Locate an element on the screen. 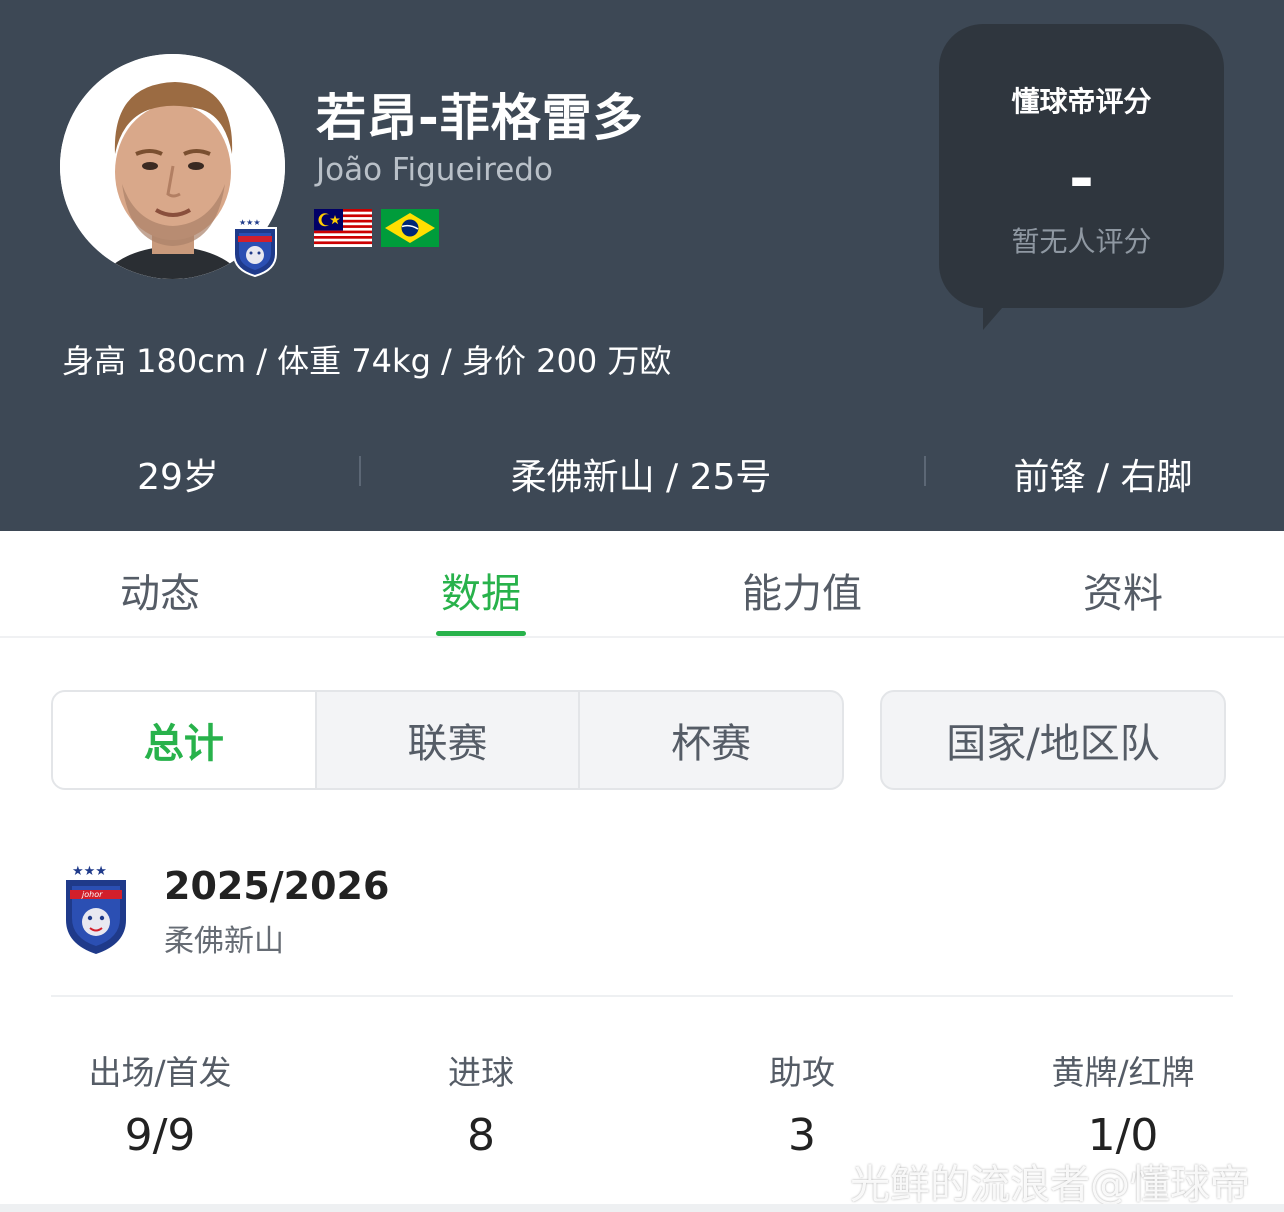 The width and height of the screenshot is (1284, 1212). player-age: 29岁 is located at coordinates (178, 477).